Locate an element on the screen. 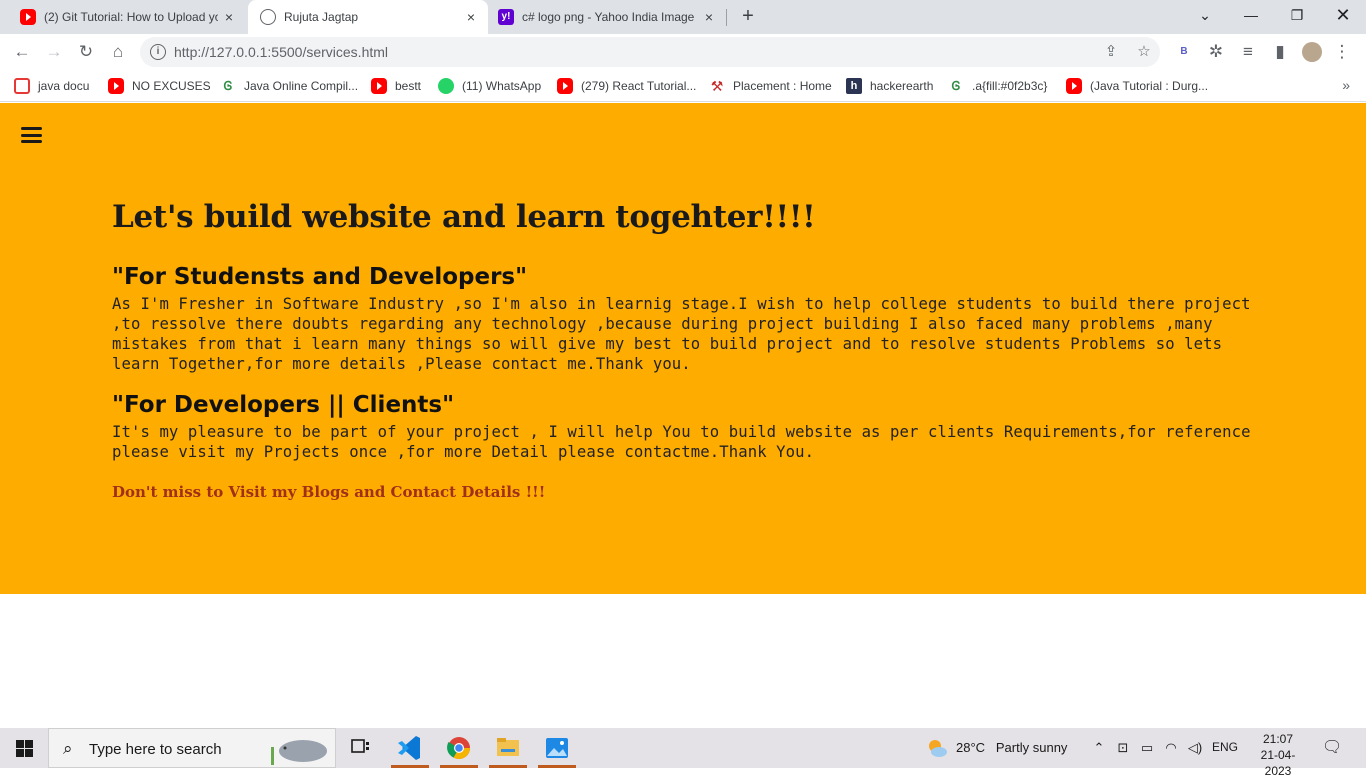 The height and width of the screenshot is (779, 1366). chevron-right-icon: » is located at coordinates (1346, 85).